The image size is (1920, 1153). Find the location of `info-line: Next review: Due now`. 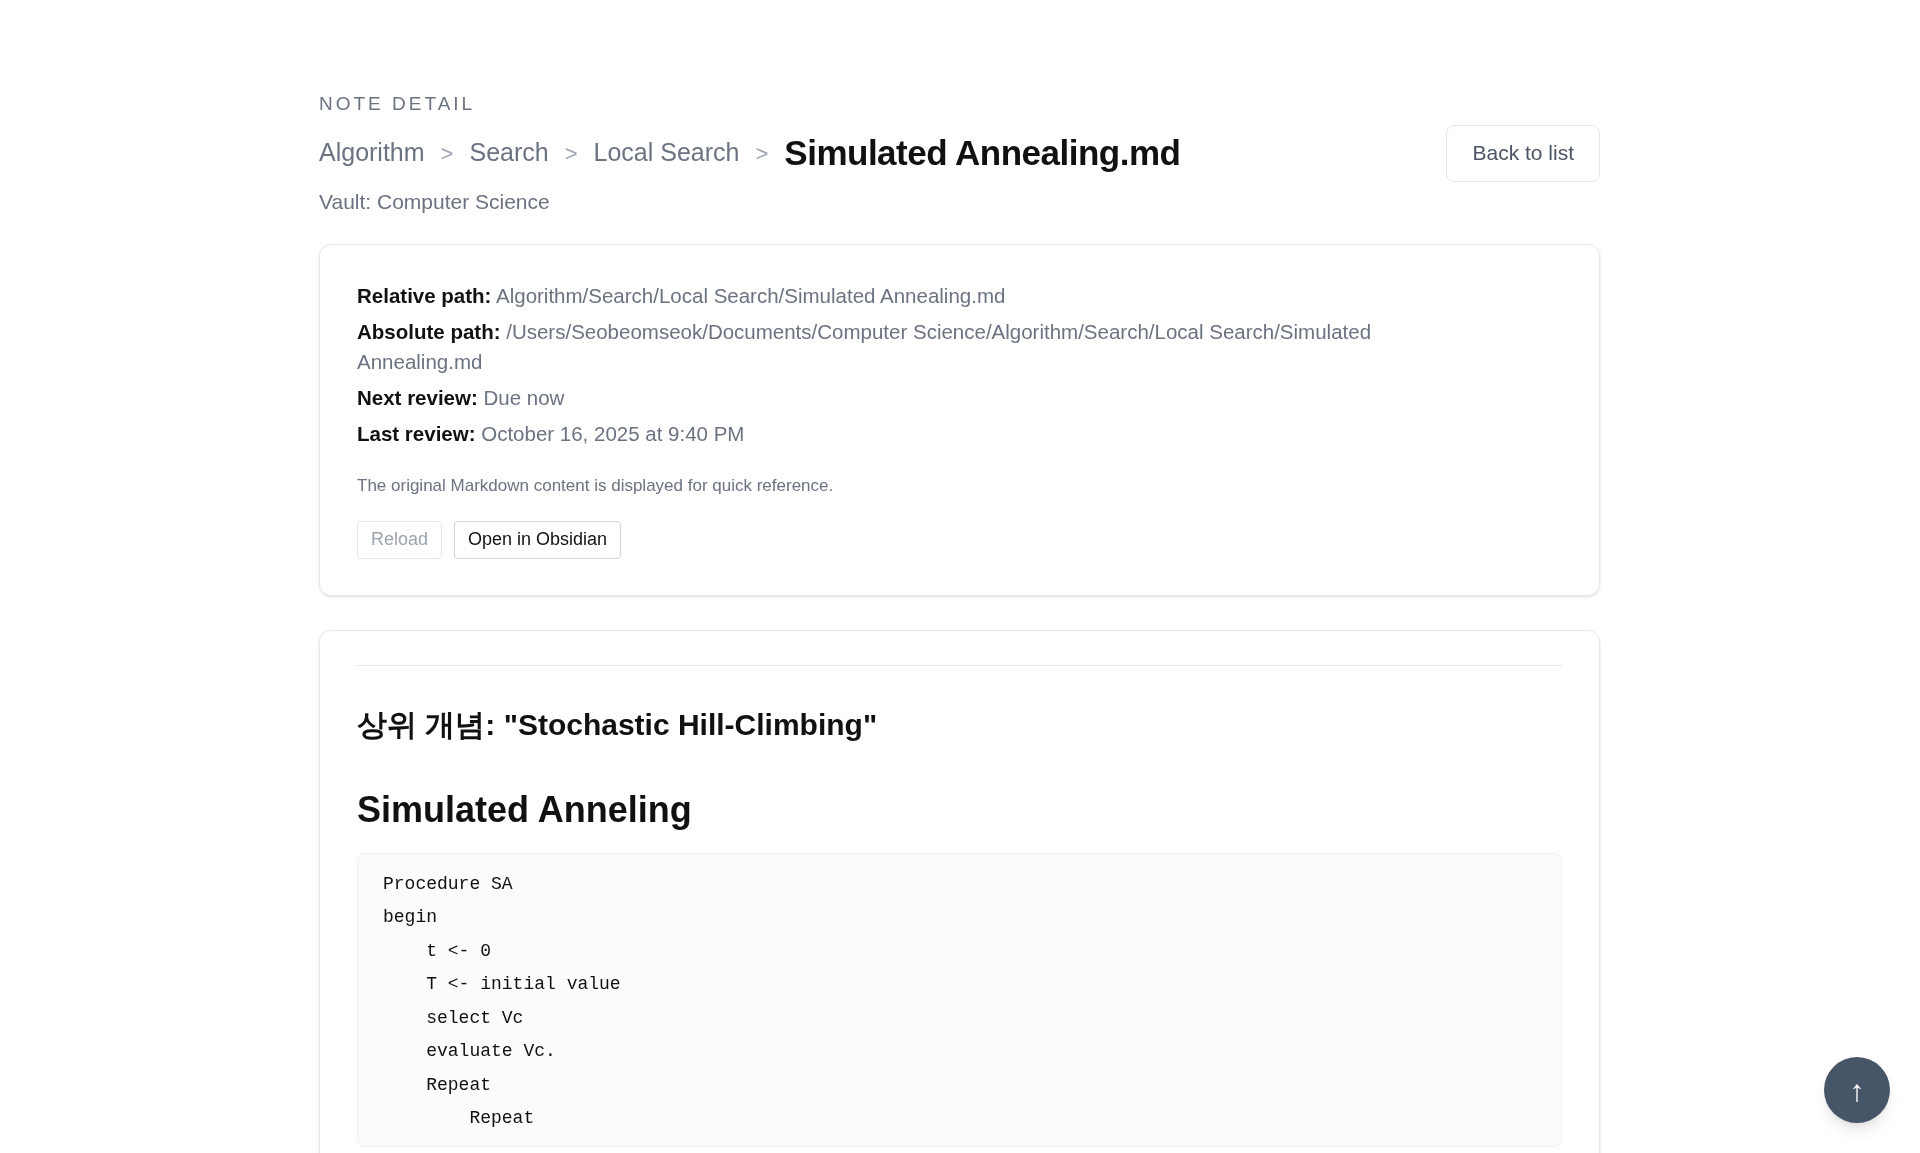

info-line: Next review: Due now is located at coordinates (461, 398).